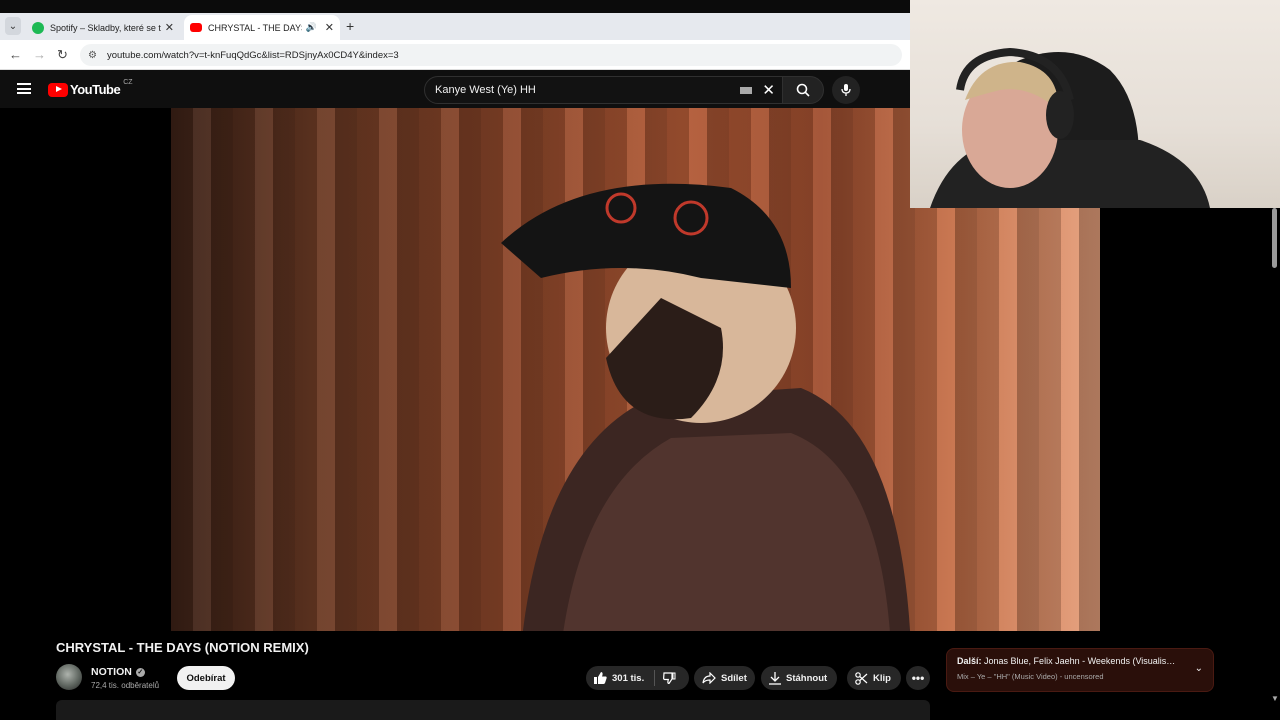  What do you see at coordinates (969, 661) in the screenshot?
I see `up-next-prefix: Další:` at bounding box center [969, 661].